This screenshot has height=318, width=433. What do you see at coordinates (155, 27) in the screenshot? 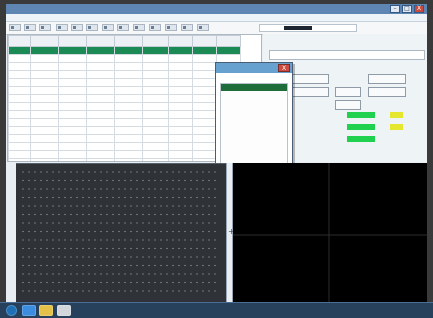
I see `toolbar-stop-icon` at bounding box center [155, 27].